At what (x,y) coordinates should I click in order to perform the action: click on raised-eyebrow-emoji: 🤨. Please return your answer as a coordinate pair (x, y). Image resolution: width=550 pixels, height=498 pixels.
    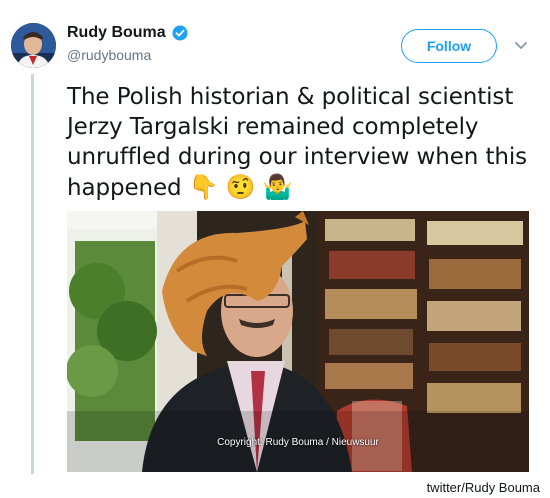
    Looking at the image, I should click on (240, 187).